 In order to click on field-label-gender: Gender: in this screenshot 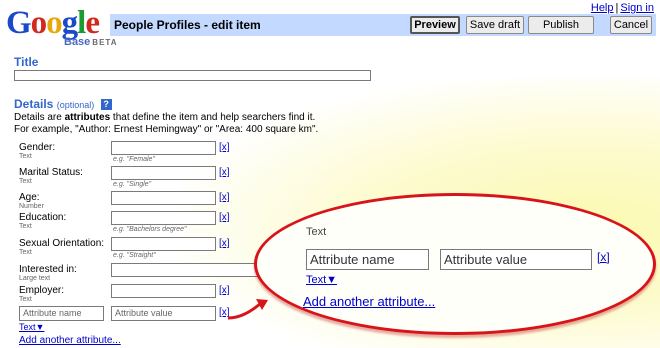, I will do `click(37, 147)`.